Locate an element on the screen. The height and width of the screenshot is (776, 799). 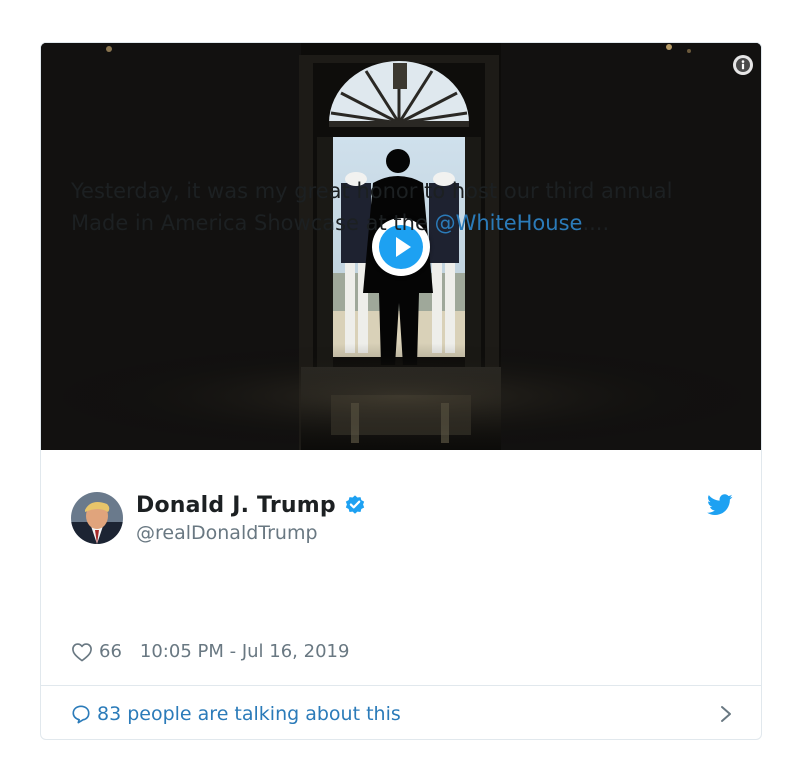
screen-name: @realDonaldTrump is located at coordinates (251, 533).